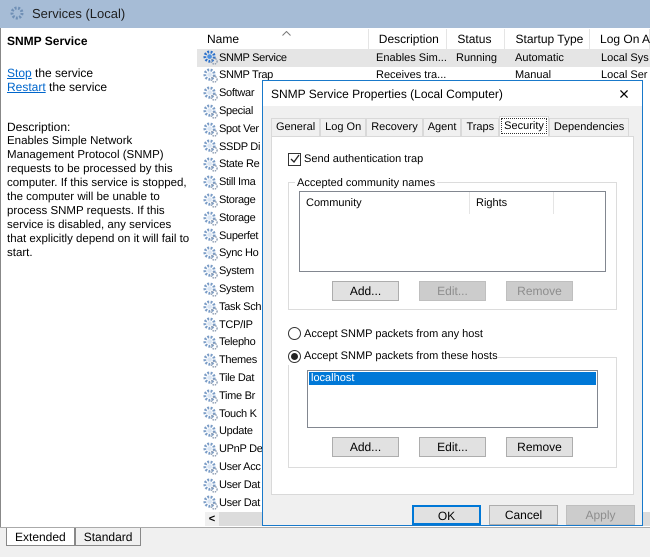  I want to click on table-cell-text: Manual, so click(533, 76).